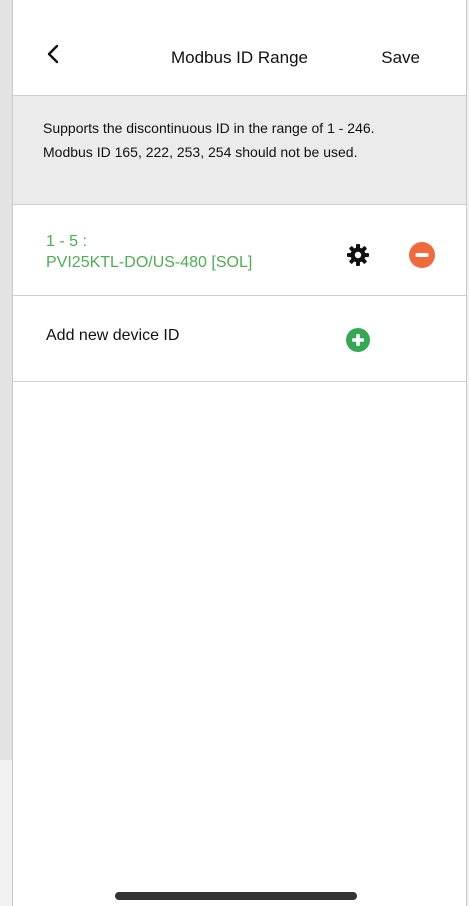  What do you see at coordinates (239, 48) in the screenshot?
I see `top-bar: Modbus ID Range Save` at bounding box center [239, 48].